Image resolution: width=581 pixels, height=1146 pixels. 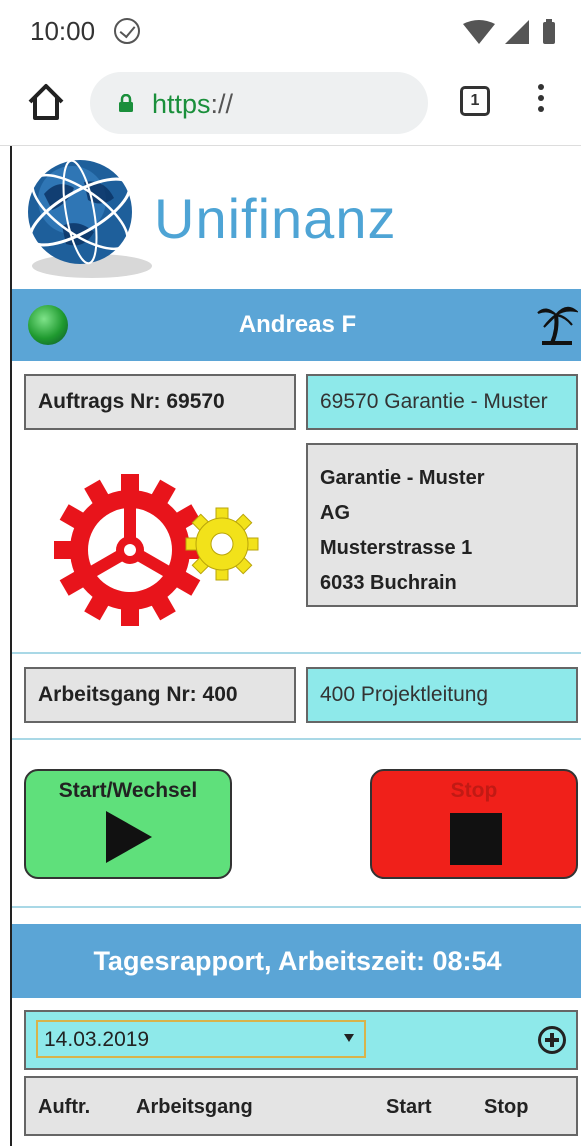 I want to click on start-button-label: Start/Wechsel, so click(x=128, y=790).